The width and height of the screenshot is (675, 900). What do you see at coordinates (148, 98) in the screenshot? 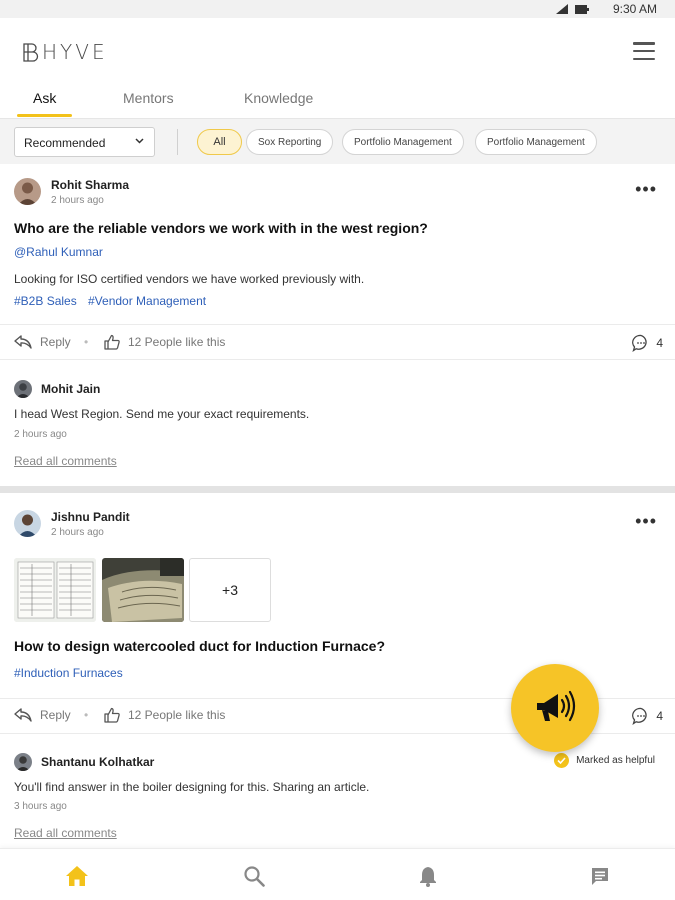
I see `tab-mentors: Mentors` at bounding box center [148, 98].